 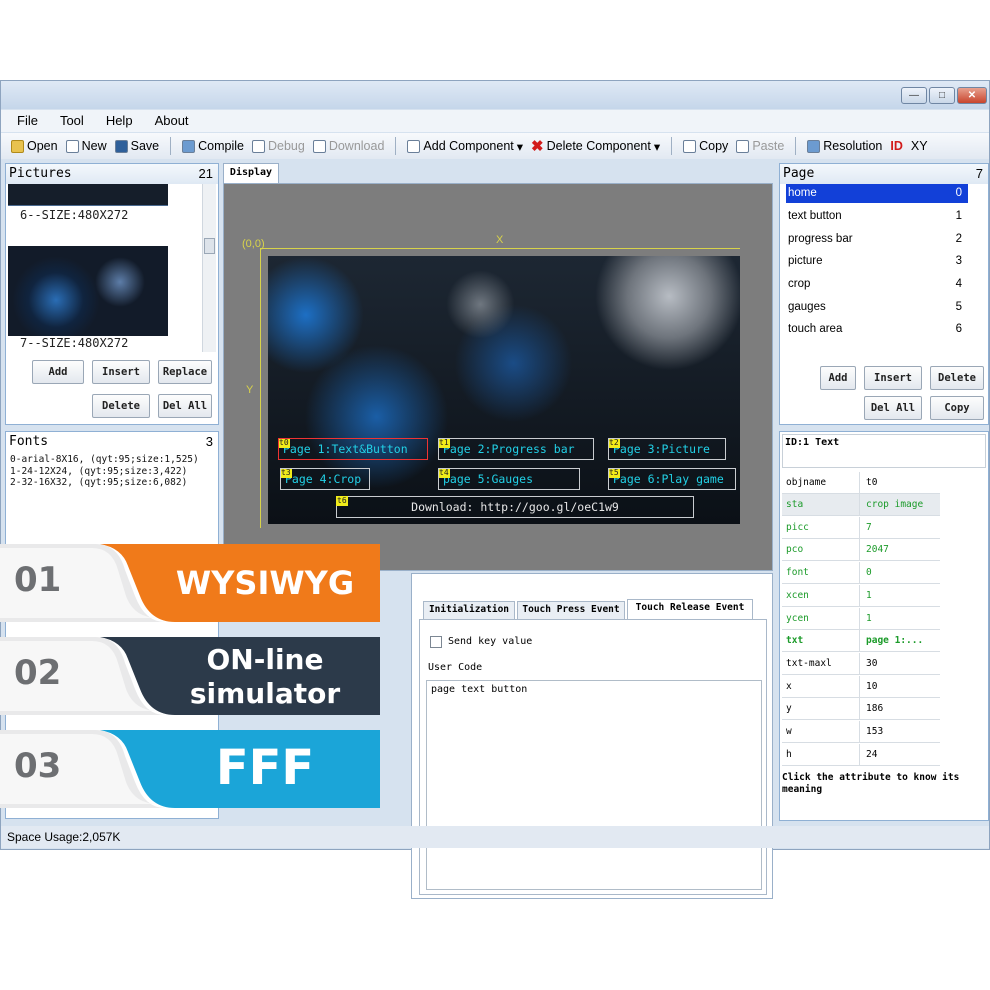 What do you see at coordinates (189, 146) in the screenshot?
I see `compile-icon` at bounding box center [189, 146].